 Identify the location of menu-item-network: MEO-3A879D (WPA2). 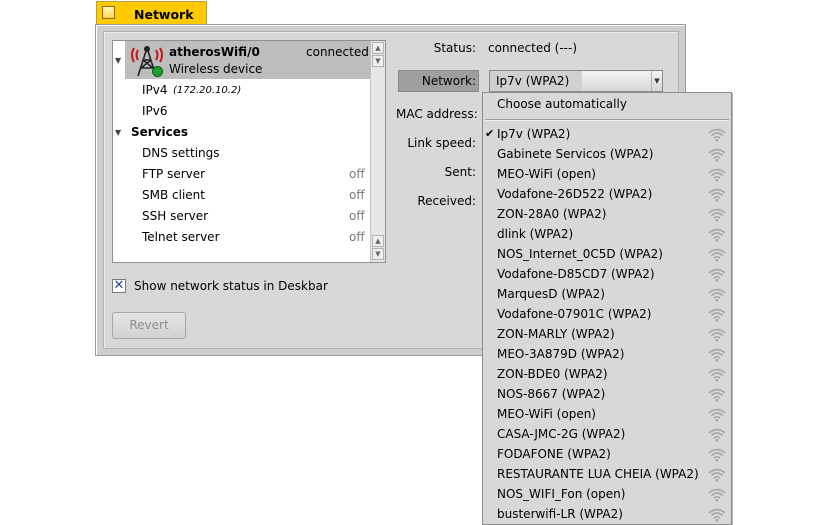
(607, 355).